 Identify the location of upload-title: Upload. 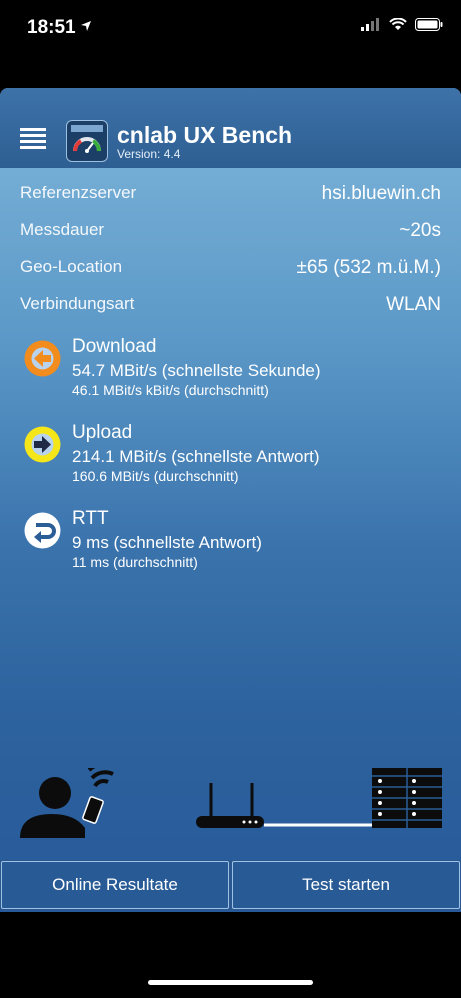
(102, 432).